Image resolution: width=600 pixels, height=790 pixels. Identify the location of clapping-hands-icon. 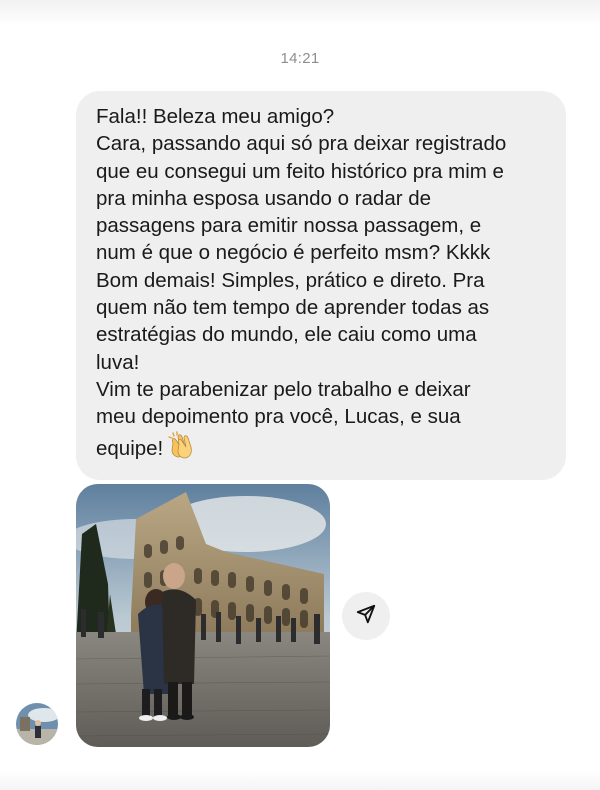
(182, 448).